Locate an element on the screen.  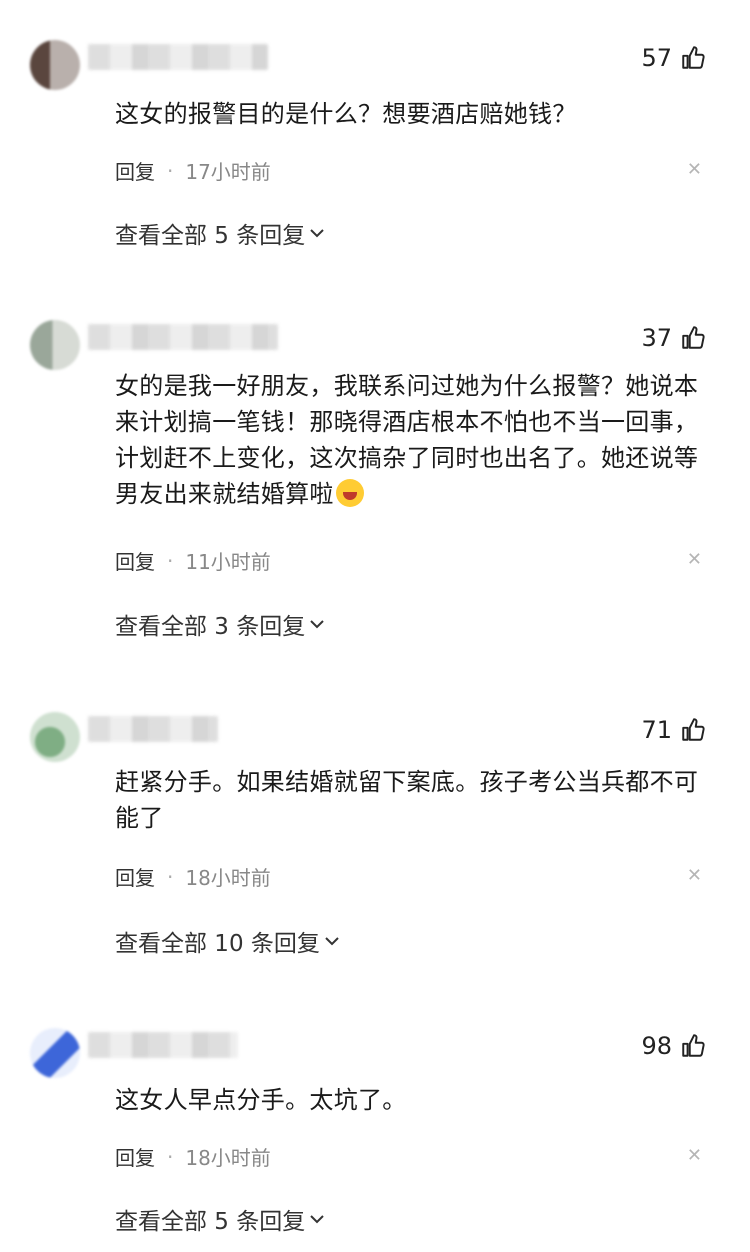
comment-meta: 回复 · 17小时前 is located at coordinates (193, 170).